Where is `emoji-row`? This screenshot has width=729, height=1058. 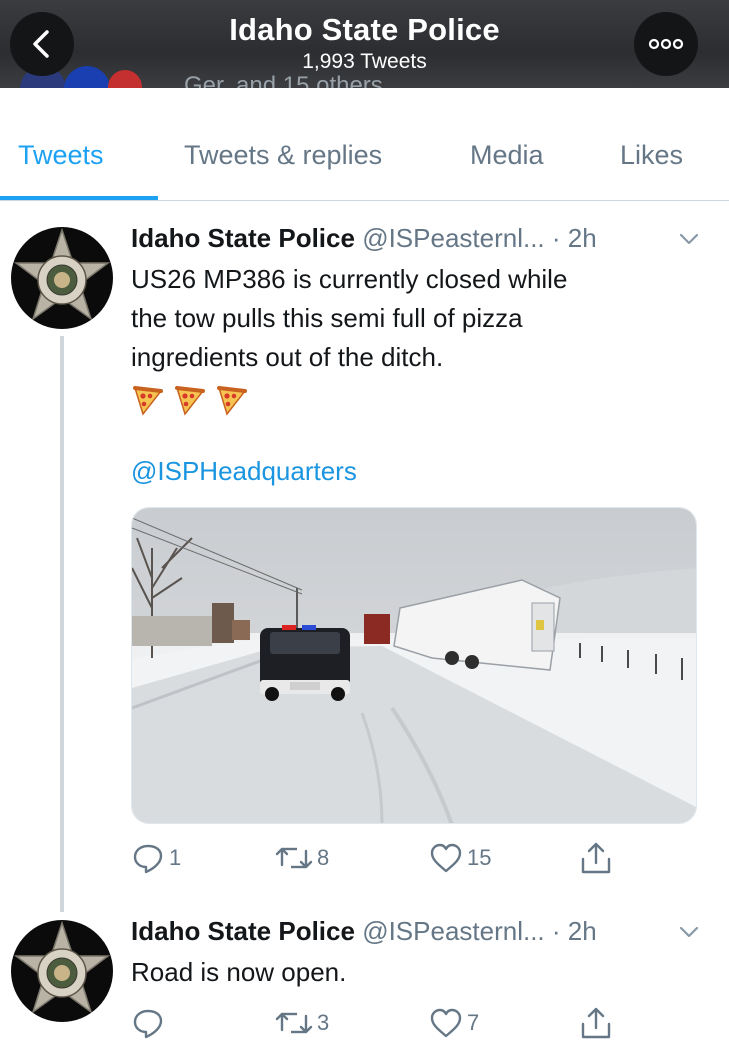
emoji-row is located at coordinates (416, 399).